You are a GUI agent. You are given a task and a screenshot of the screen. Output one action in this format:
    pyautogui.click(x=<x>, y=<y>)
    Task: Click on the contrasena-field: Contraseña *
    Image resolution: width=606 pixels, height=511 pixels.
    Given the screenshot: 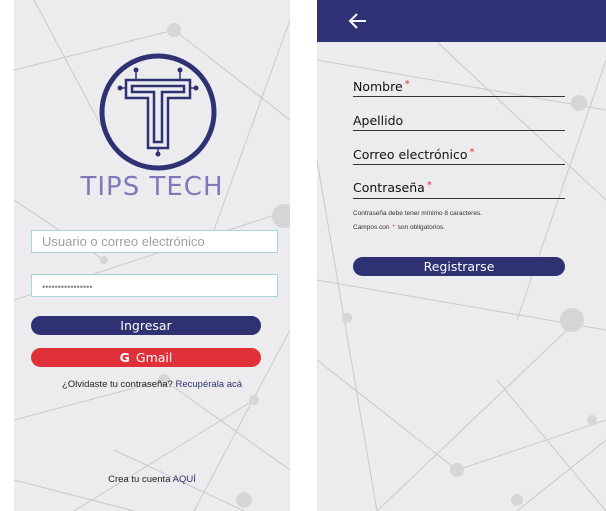 What is the action you would take?
    pyautogui.click(x=392, y=187)
    